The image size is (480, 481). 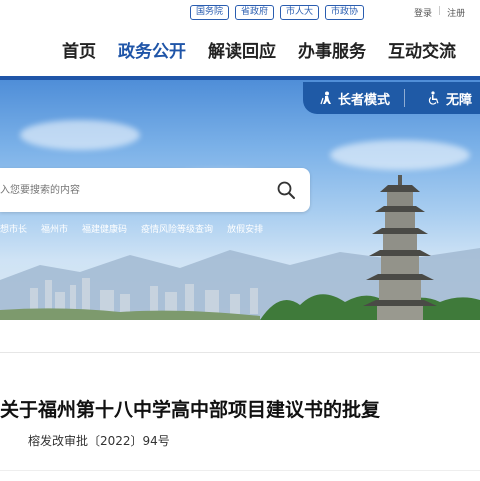 What do you see at coordinates (255, 12) in the screenshot?
I see `top-link-provincial-gov: 省政府` at bounding box center [255, 12].